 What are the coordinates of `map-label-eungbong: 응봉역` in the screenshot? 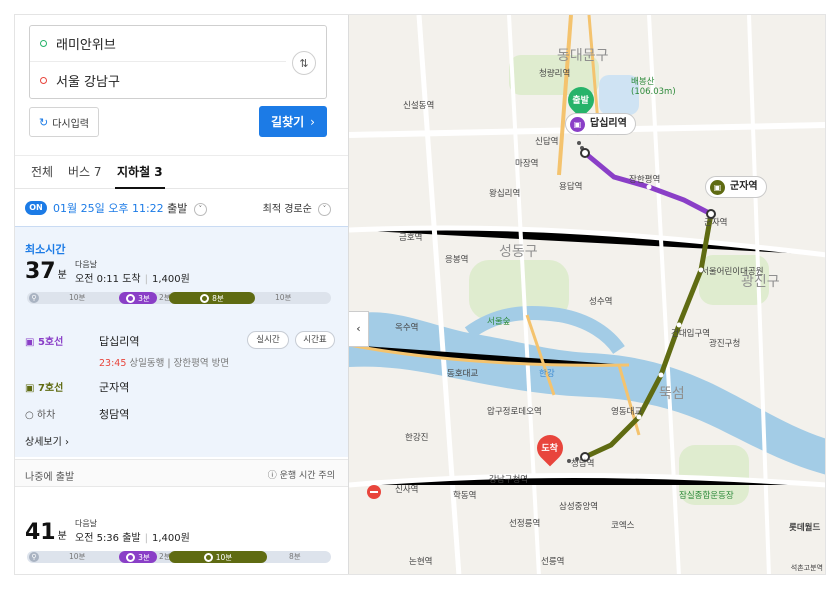 It's located at (457, 260).